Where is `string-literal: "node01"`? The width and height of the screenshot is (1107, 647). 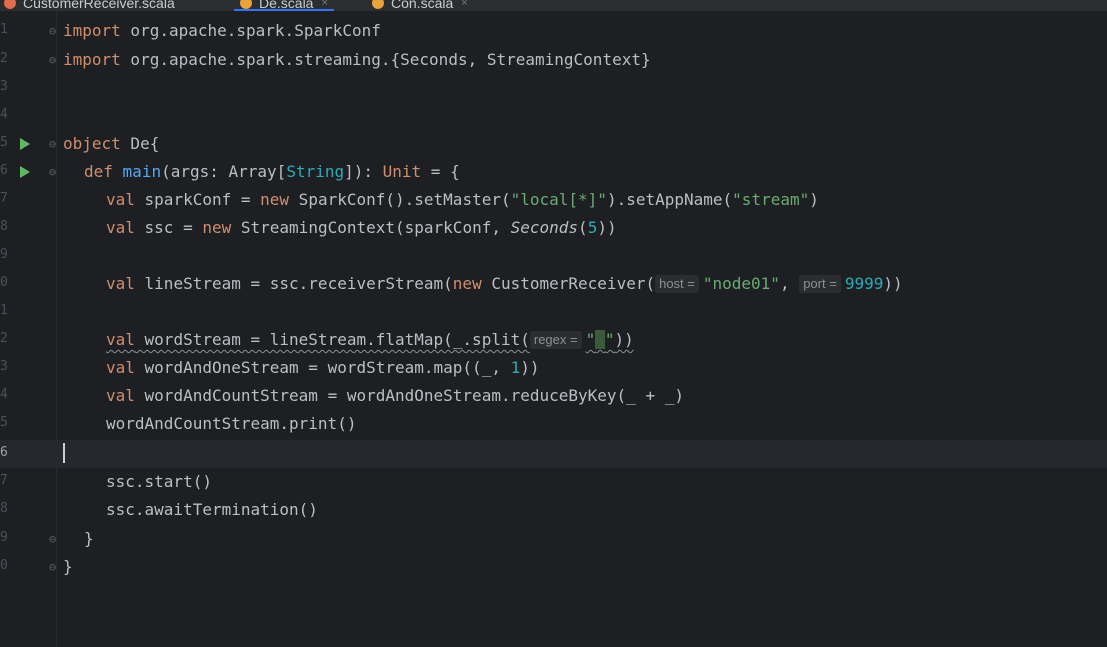 string-literal: "node01" is located at coordinates (741, 283).